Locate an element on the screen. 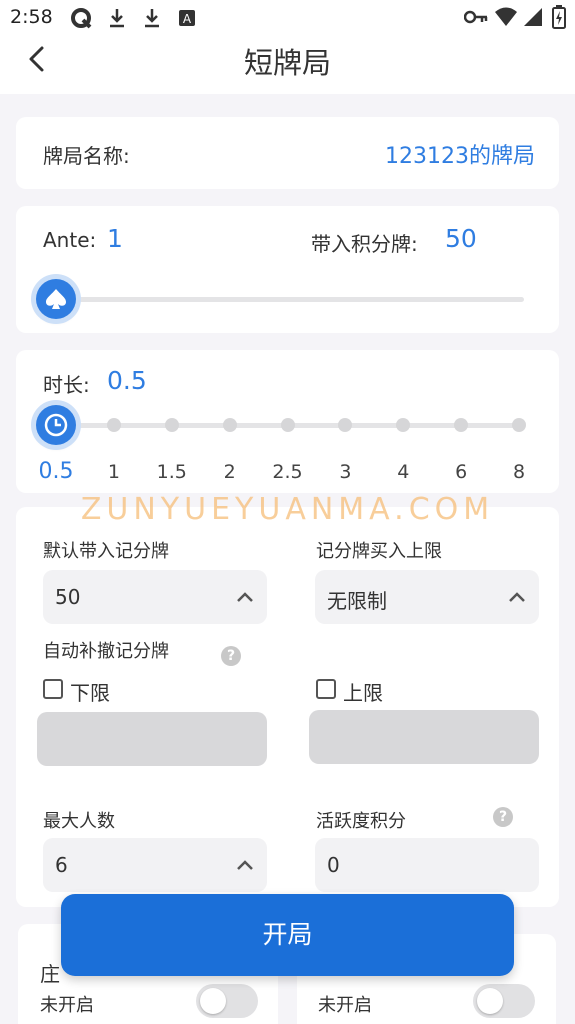 The height and width of the screenshot is (1024, 575). watermark: ZUNYUEYUANMA.COM is located at coordinates (287, 509).